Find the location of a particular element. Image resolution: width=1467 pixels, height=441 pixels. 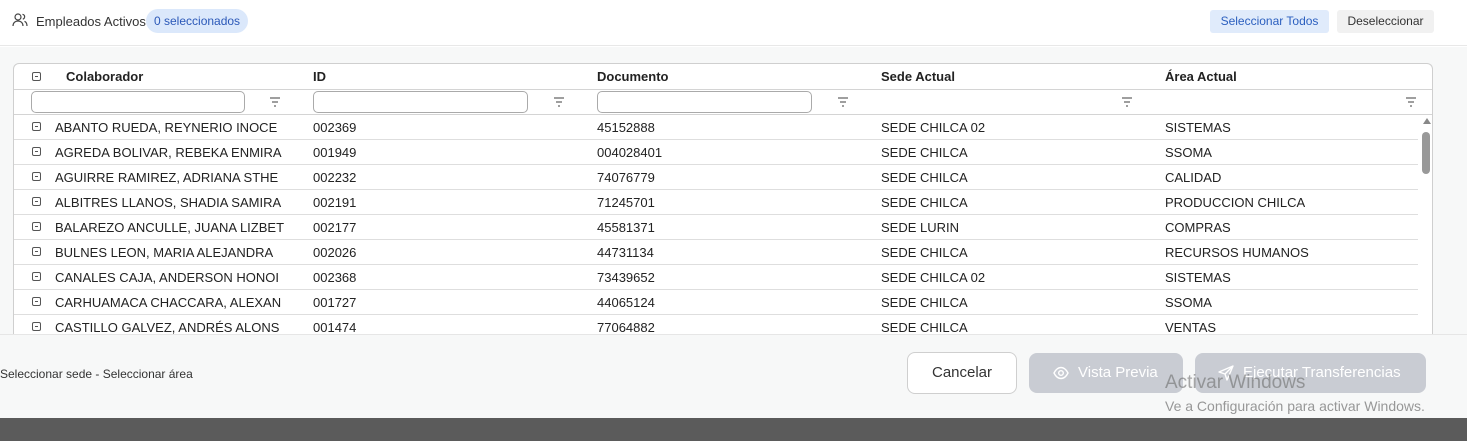

cell-colaborador: BULNES LEON, MARIA ALEJANDRA is located at coordinates (164, 252).